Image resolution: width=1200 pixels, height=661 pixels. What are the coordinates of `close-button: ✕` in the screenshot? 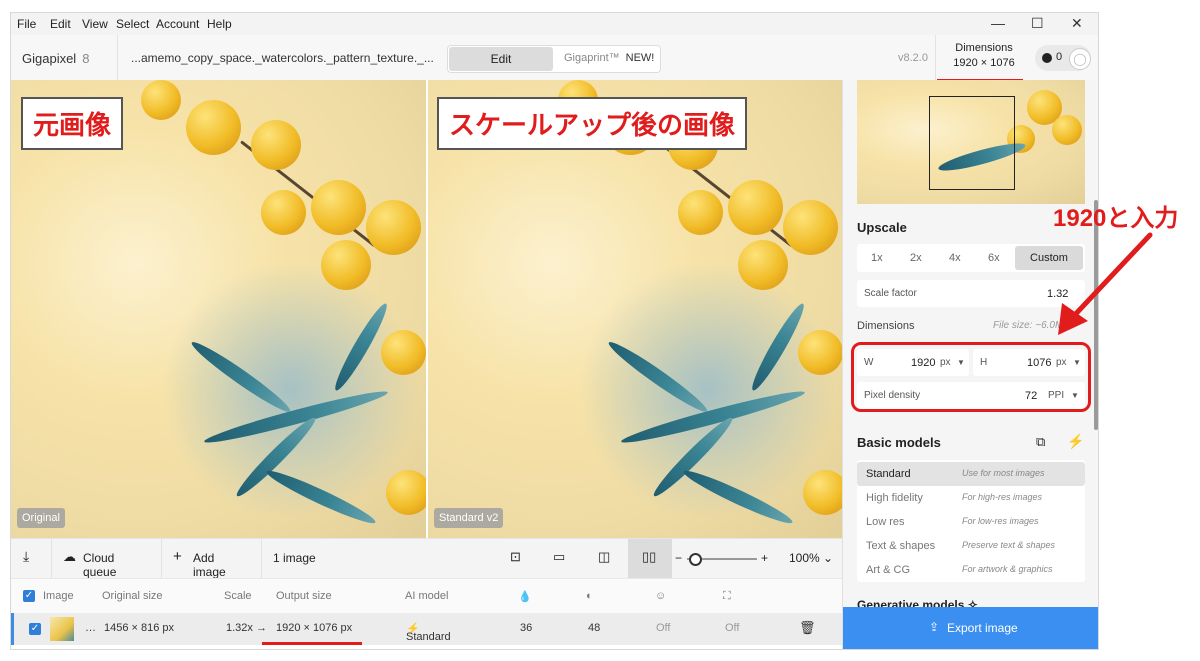 It's located at (1077, 23).